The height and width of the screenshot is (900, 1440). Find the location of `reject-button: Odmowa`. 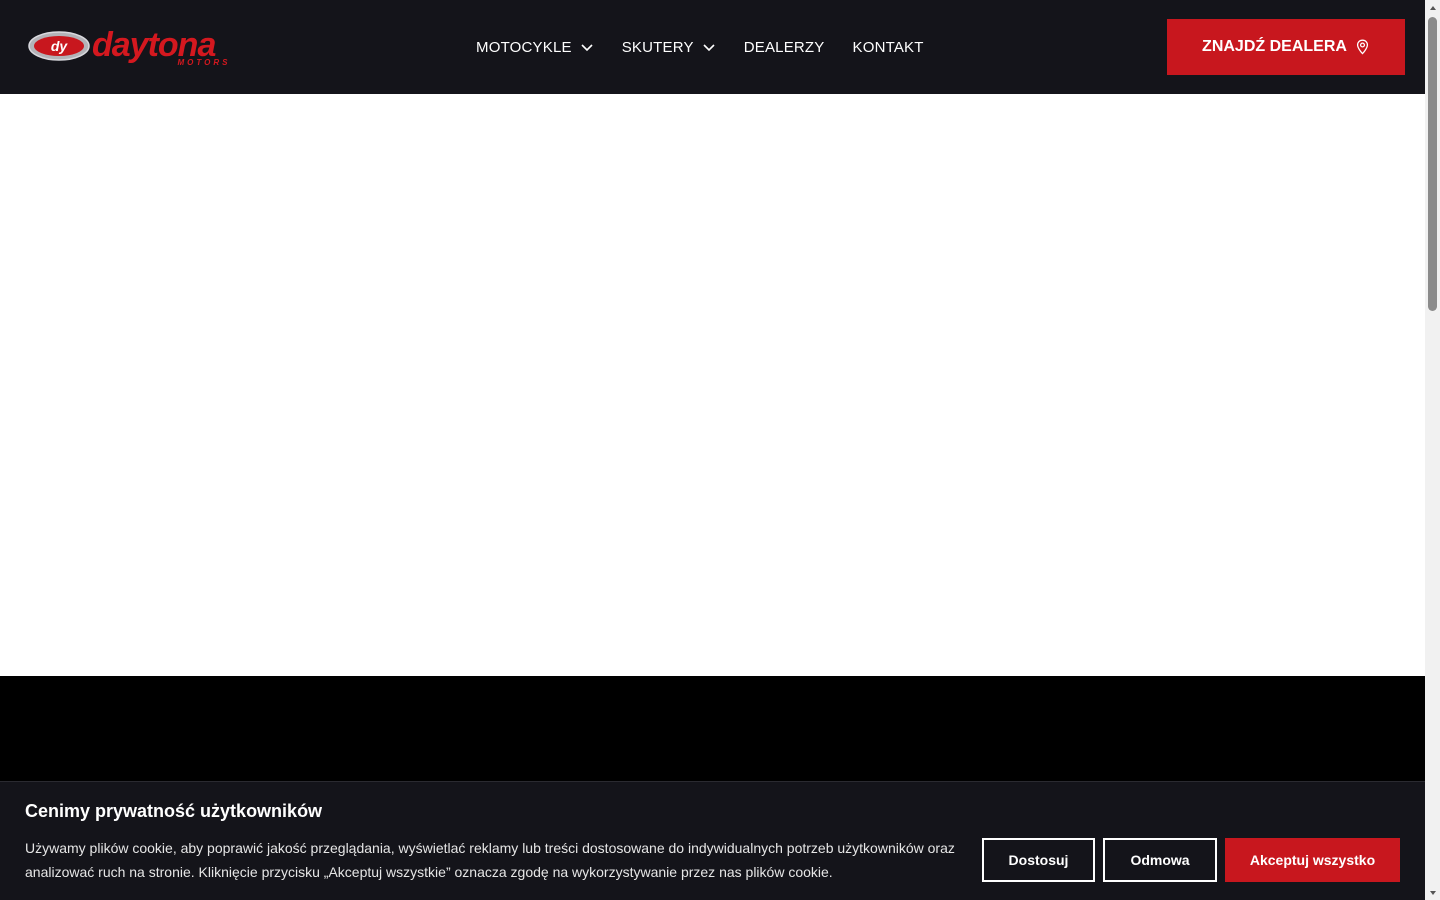

reject-button: Odmowa is located at coordinates (1160, 860).